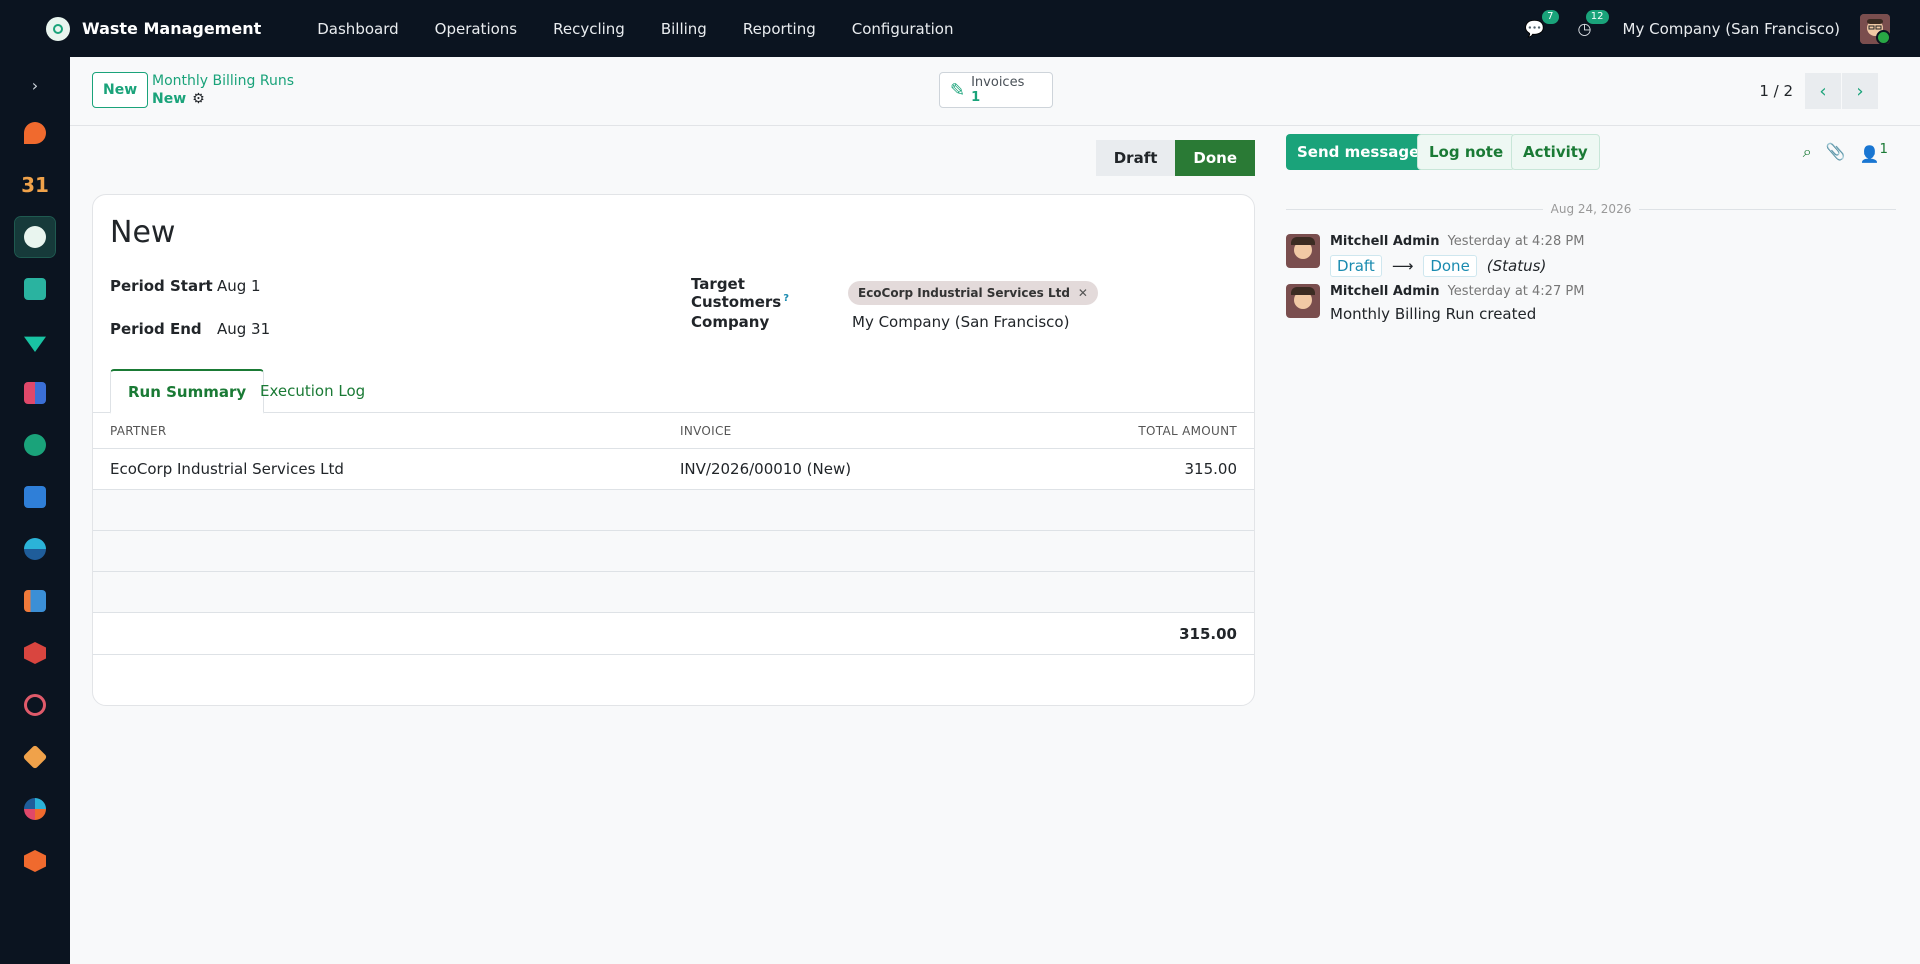 This screenshot has height=964, width=1920. Describe the element at coordinates (786, 298) in the screenshot. I see `help-tooltip-icon: ?` at that location.